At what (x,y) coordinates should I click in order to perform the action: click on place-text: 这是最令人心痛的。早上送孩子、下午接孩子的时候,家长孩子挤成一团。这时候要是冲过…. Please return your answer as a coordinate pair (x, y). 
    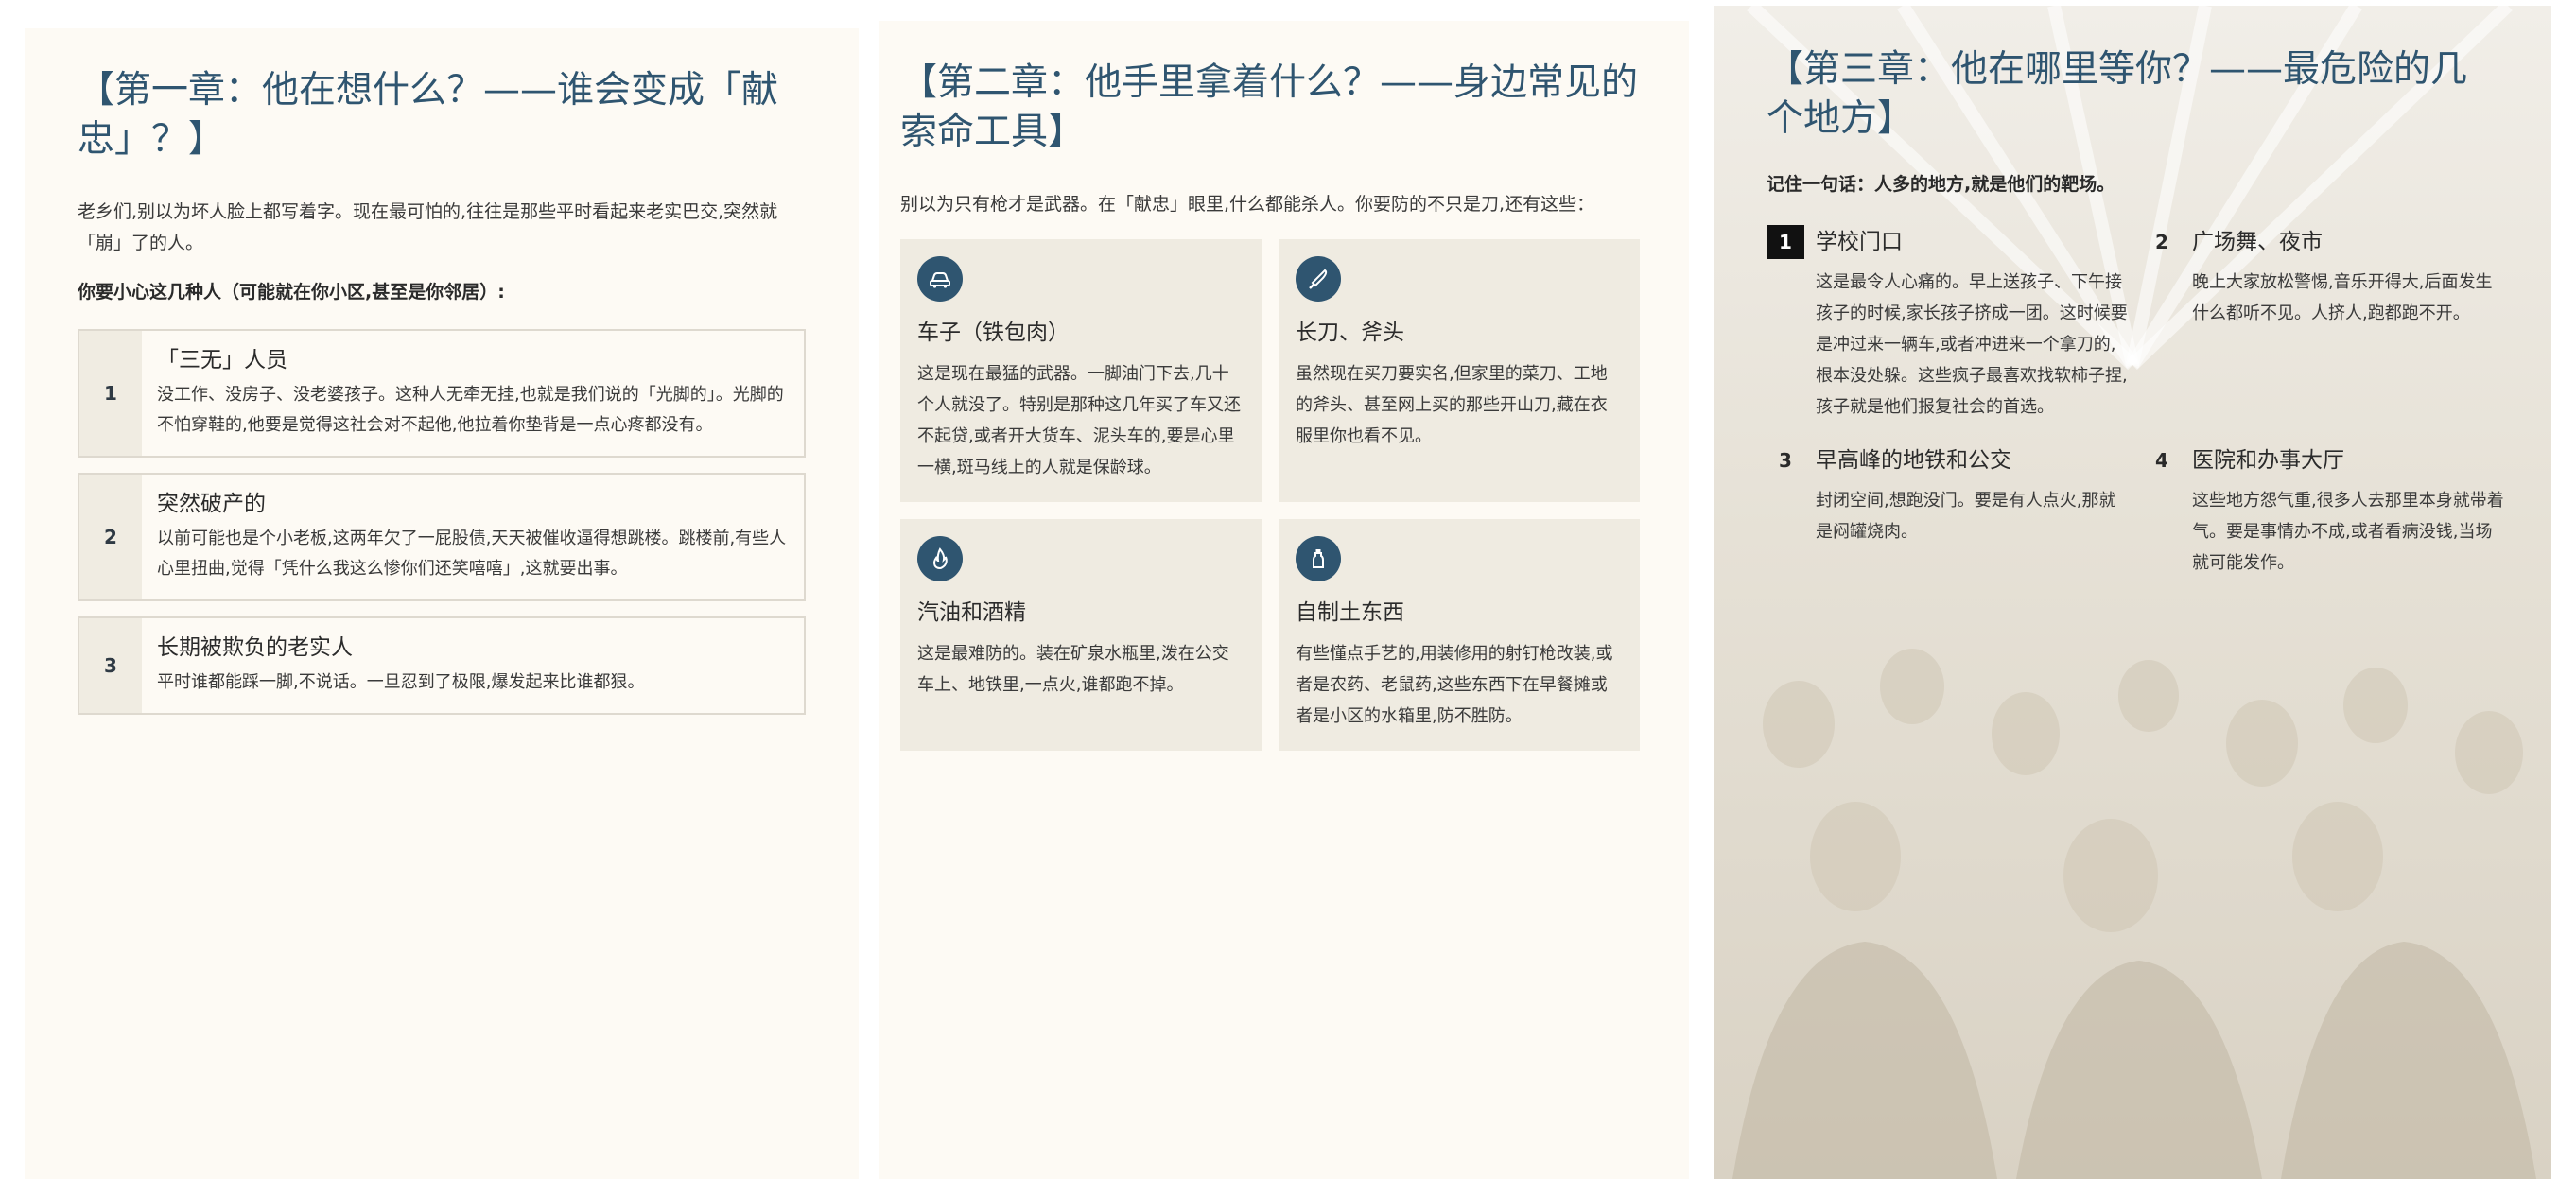
    Looking at the image, I should click on (1972, 344).